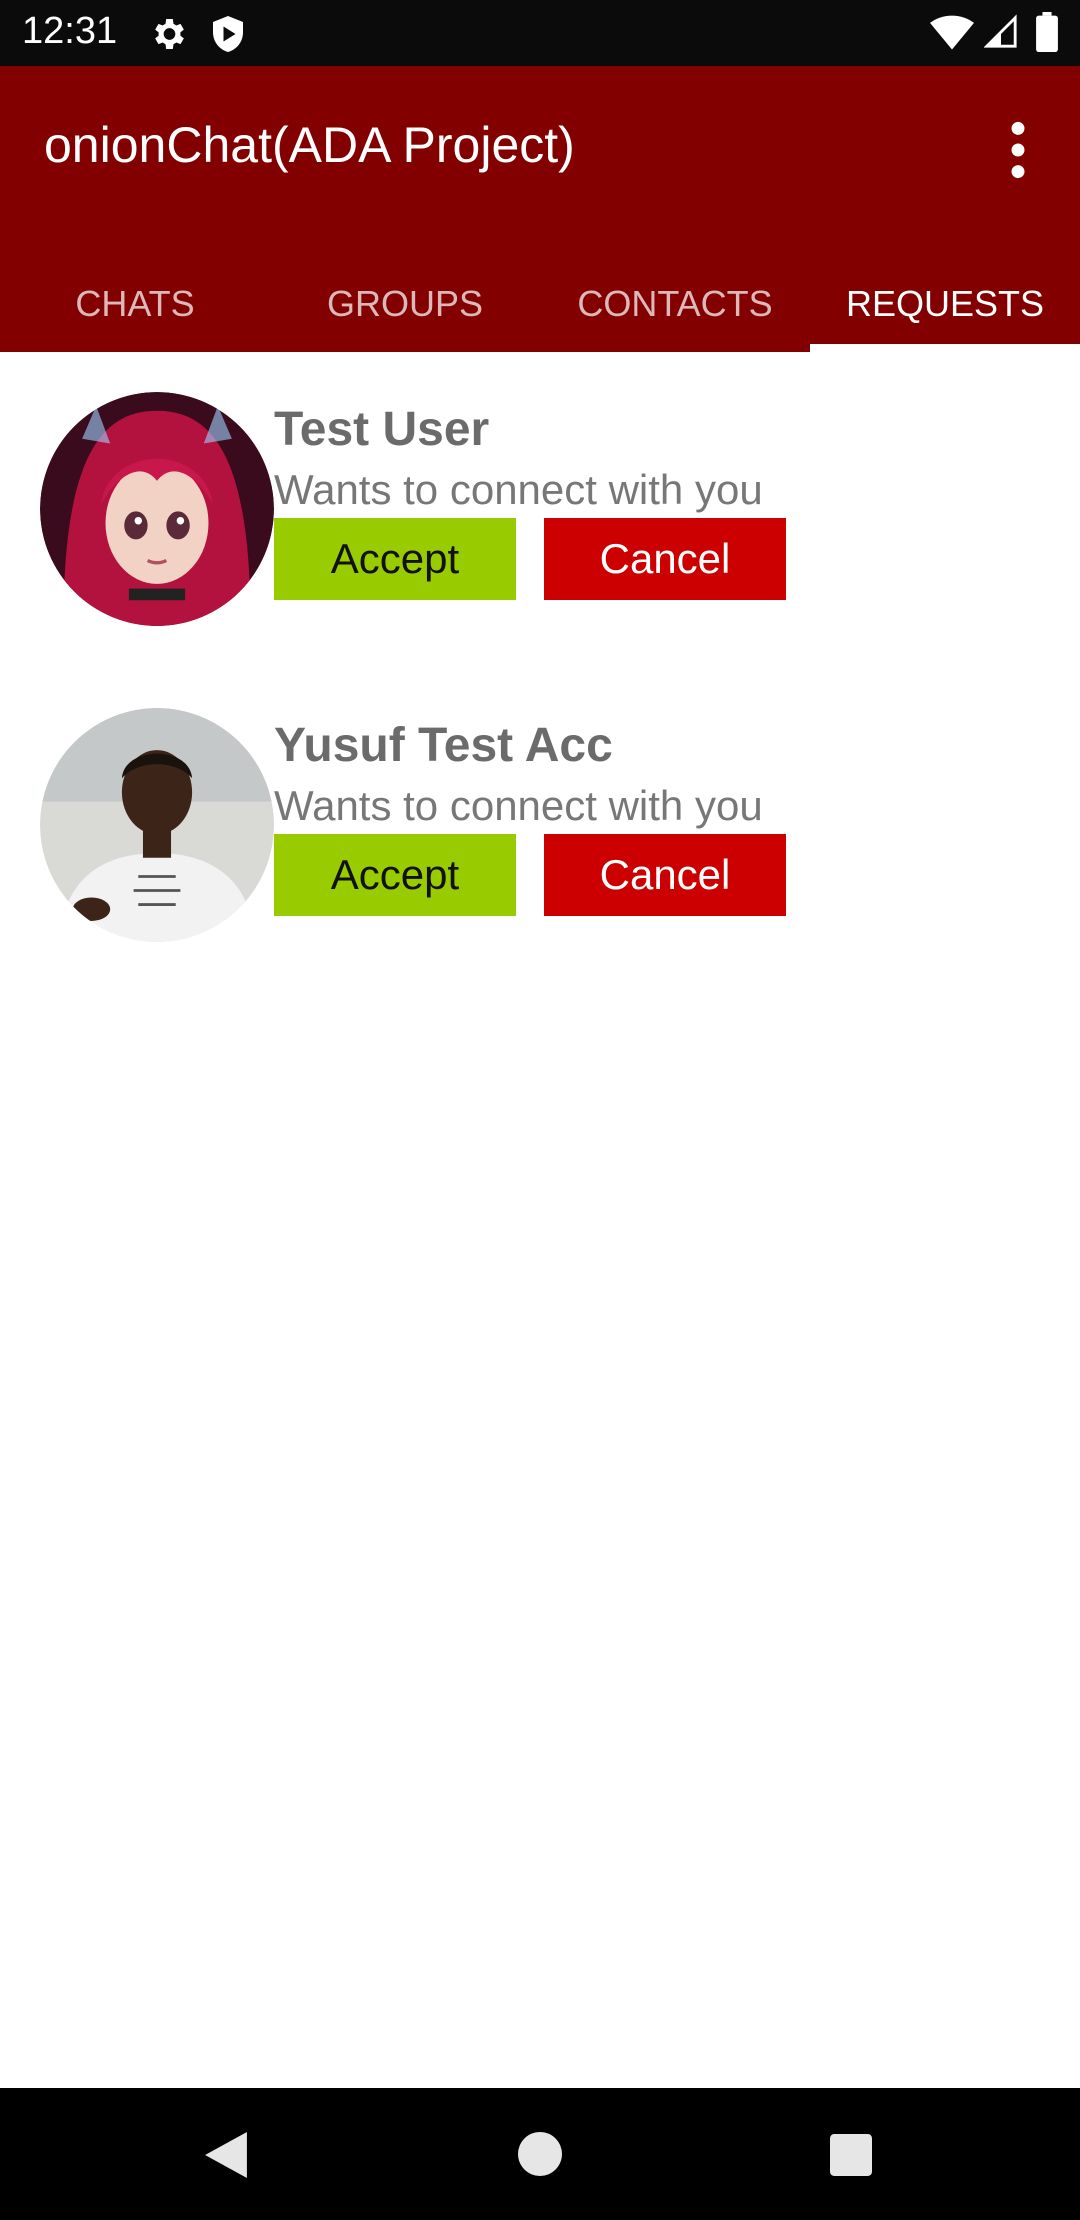  What do you see at coordinates (382, 429) in the screenshot?
I see `request-name: Test User` at bounding box center [382, 429].